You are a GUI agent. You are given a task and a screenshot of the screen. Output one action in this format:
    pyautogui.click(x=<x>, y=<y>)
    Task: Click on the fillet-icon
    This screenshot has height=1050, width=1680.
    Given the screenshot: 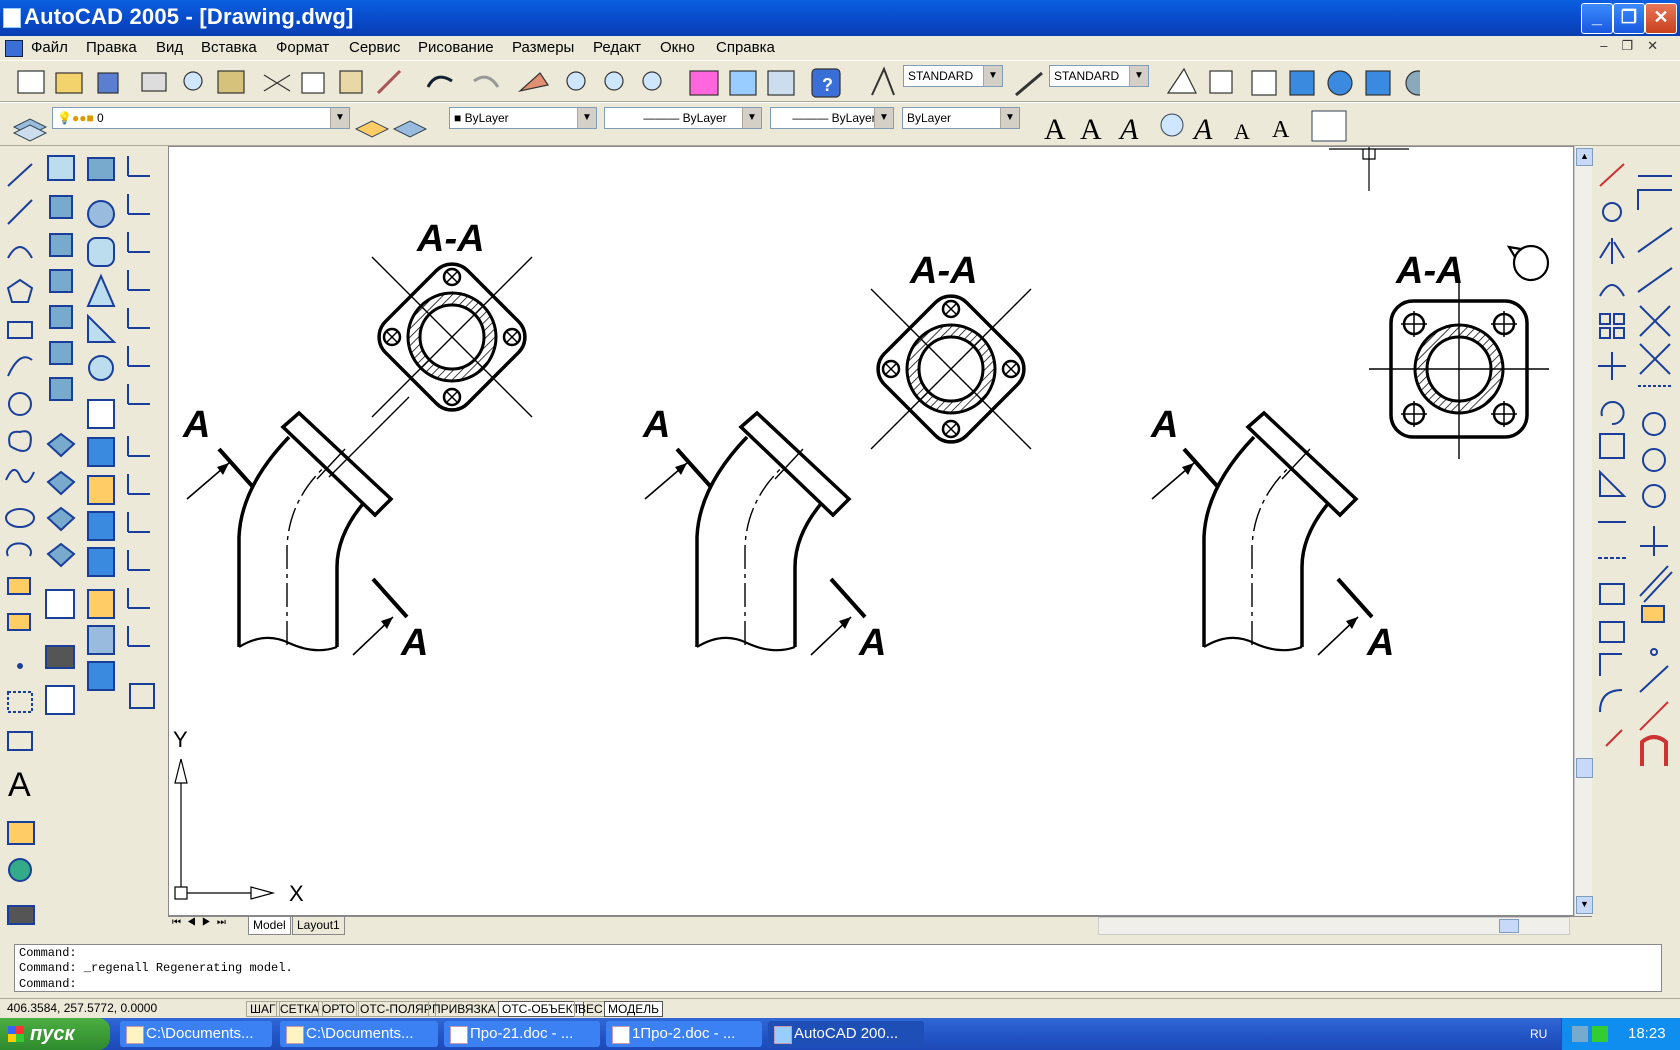 What is the action you would take?
    pyautogui.click(x=1611, y=701)
    